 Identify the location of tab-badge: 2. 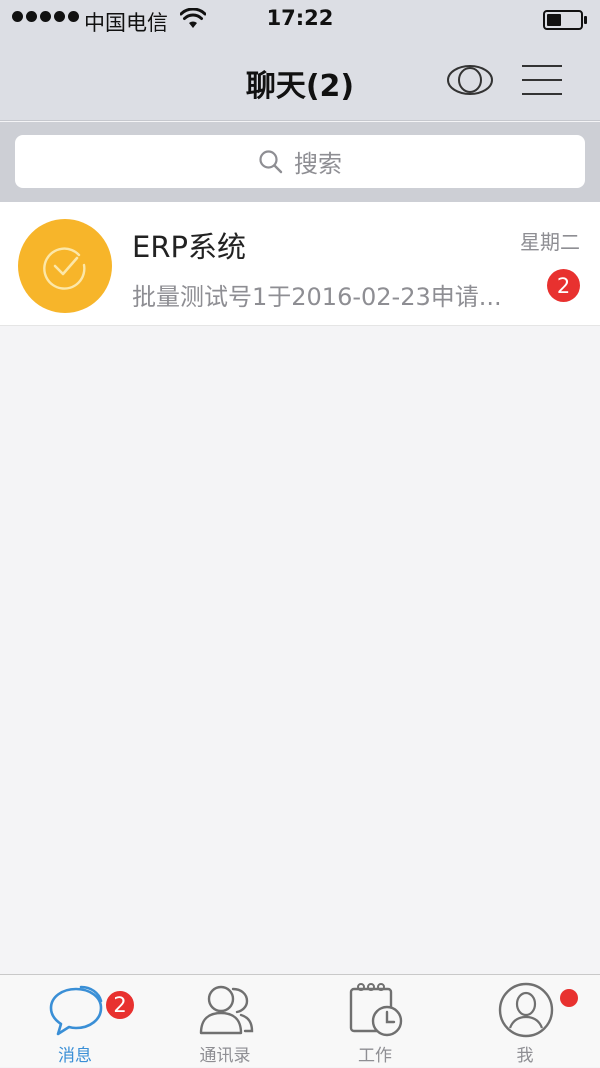
(120, 1005).